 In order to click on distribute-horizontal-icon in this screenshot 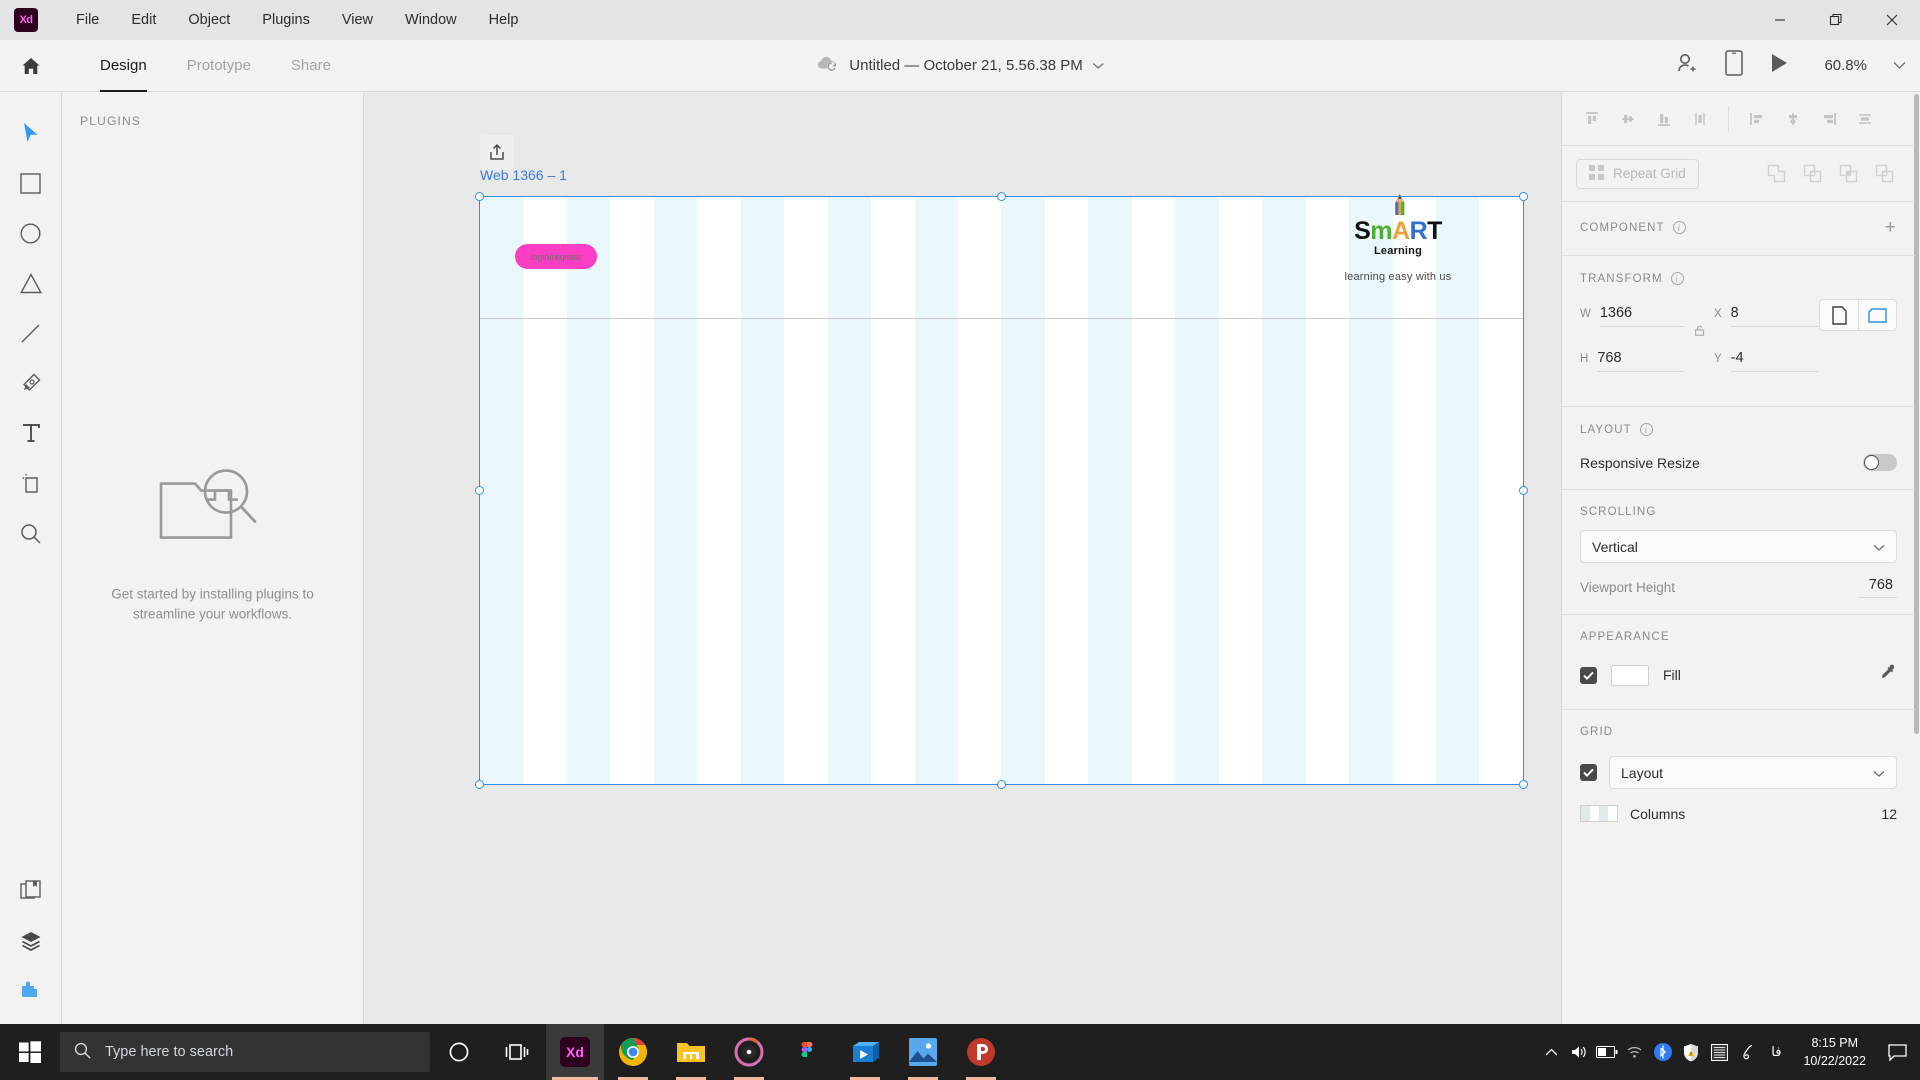, I will do `click(1865, 119)`.